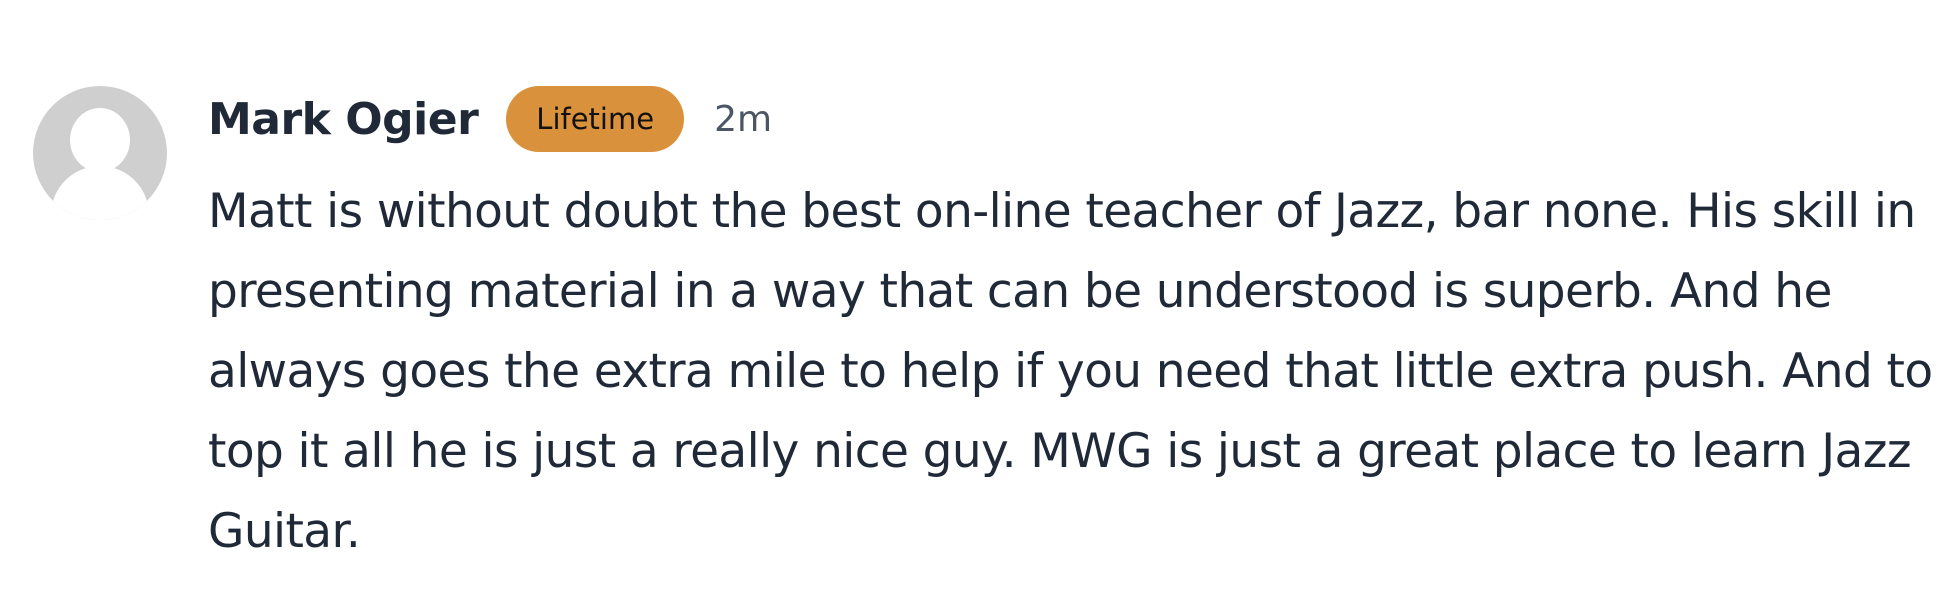  I want to click on default-user-avatar-icon, so click(100, 153).